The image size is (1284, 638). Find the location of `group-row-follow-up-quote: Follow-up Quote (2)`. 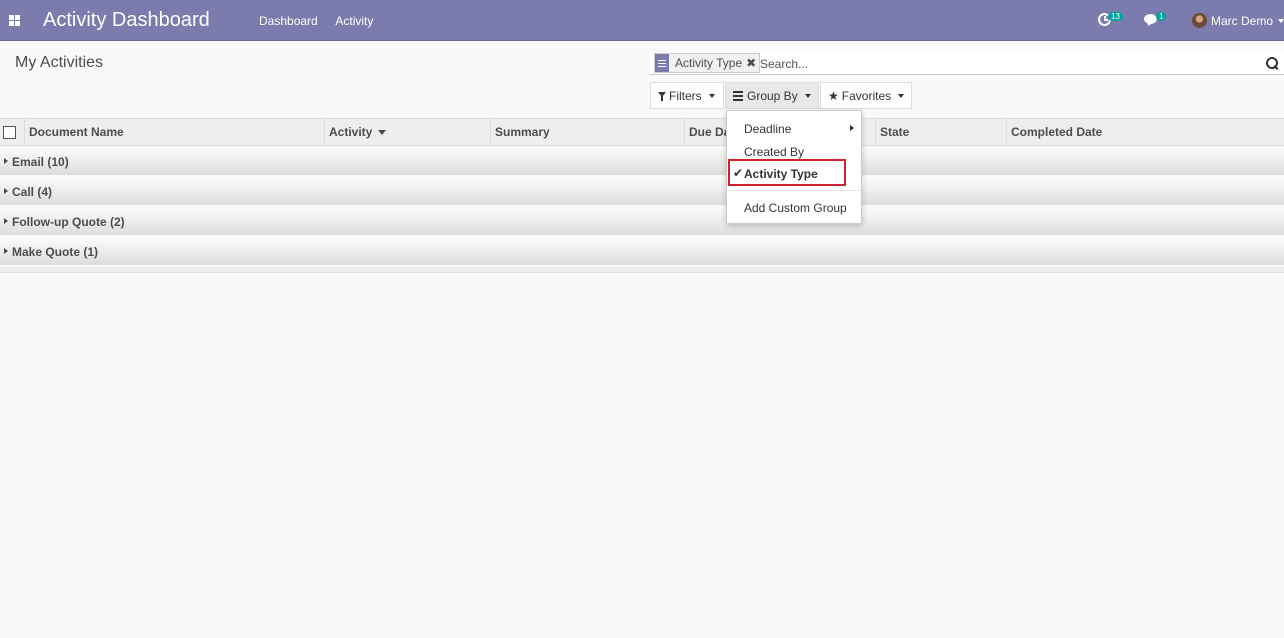

group-row-follow-up-quote: Follow-up Quote (2) is located at coordinates (642, 221).